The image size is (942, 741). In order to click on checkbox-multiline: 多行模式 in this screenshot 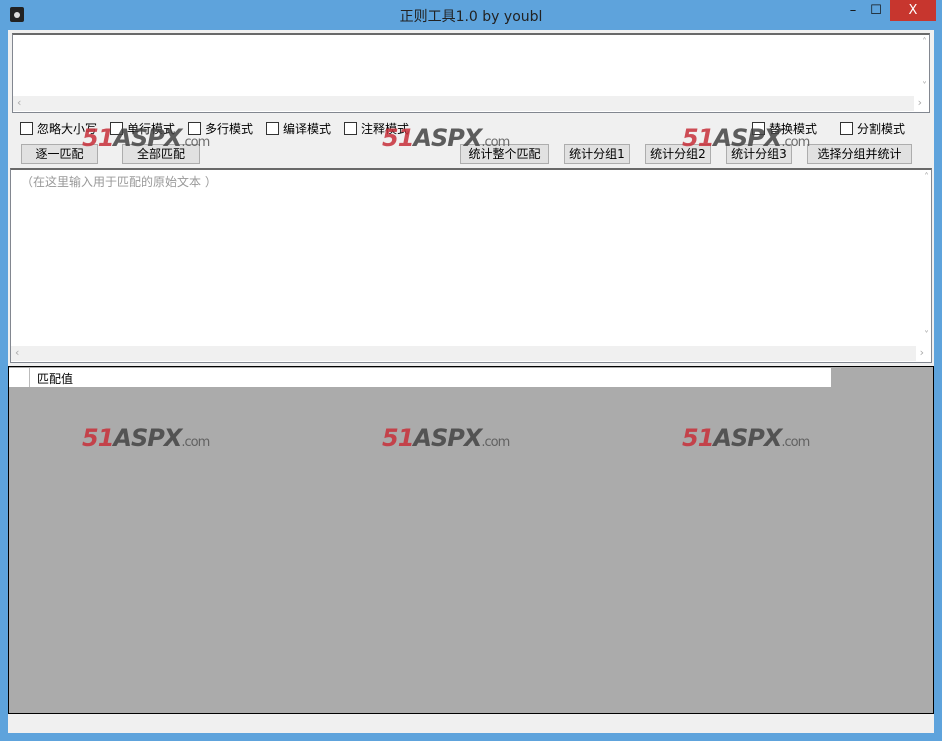, I will do `click(220, 128)`.